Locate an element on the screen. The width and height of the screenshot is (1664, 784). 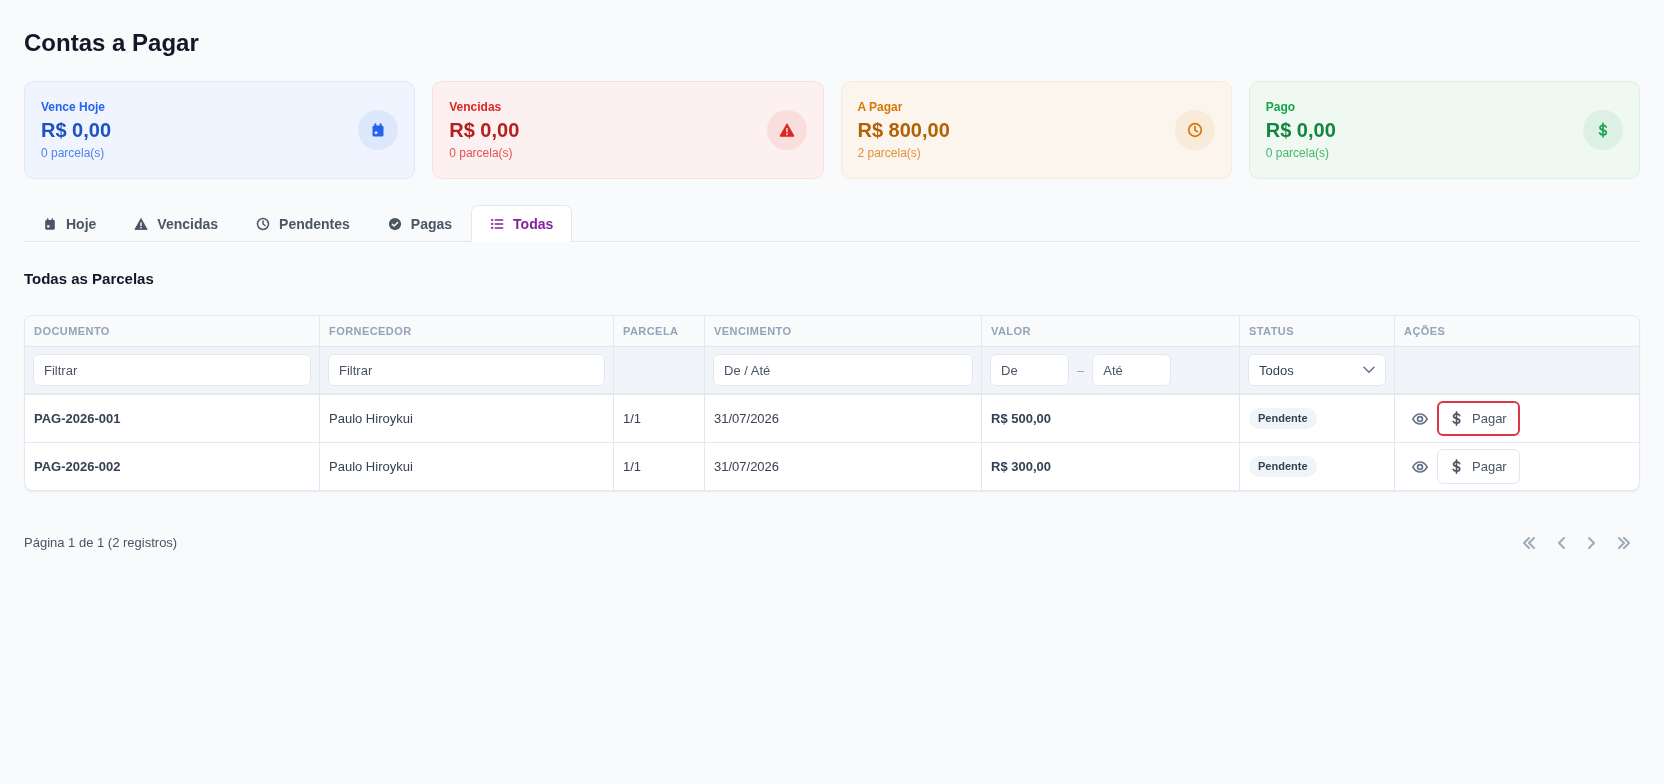
double-chevron-left-icon is located at coordinates (1529, 542).